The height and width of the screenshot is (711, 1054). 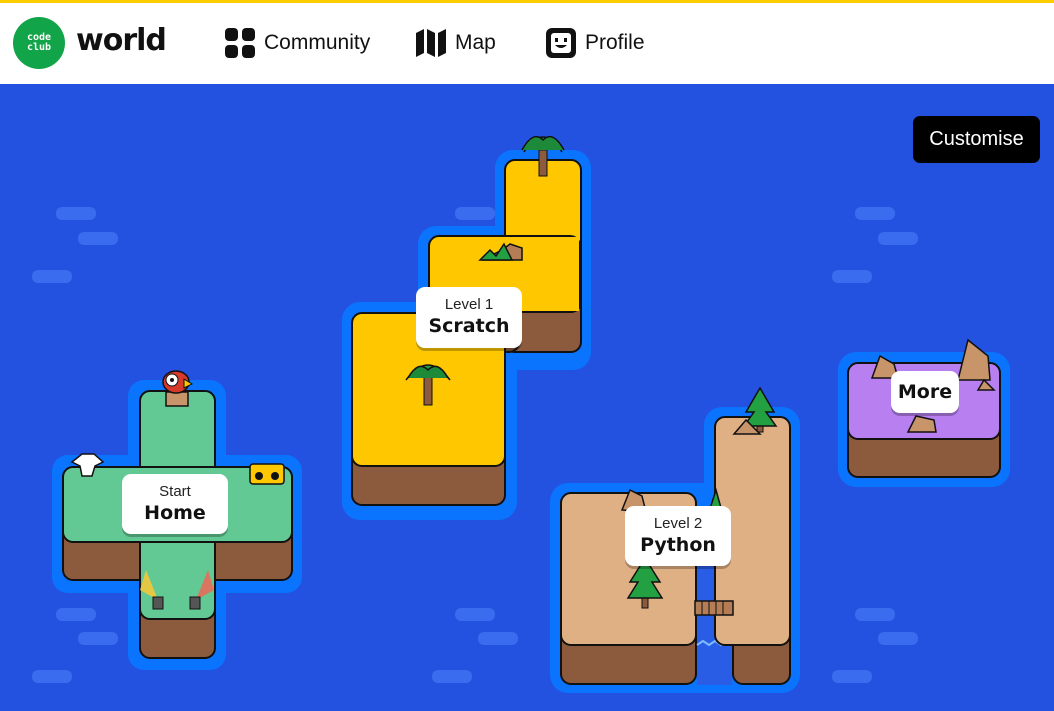 What do you see at coordinates (469, 326) in the screenshot?
I see `island-card-scratch-title: Scratch` at bounding box center [469, 326].